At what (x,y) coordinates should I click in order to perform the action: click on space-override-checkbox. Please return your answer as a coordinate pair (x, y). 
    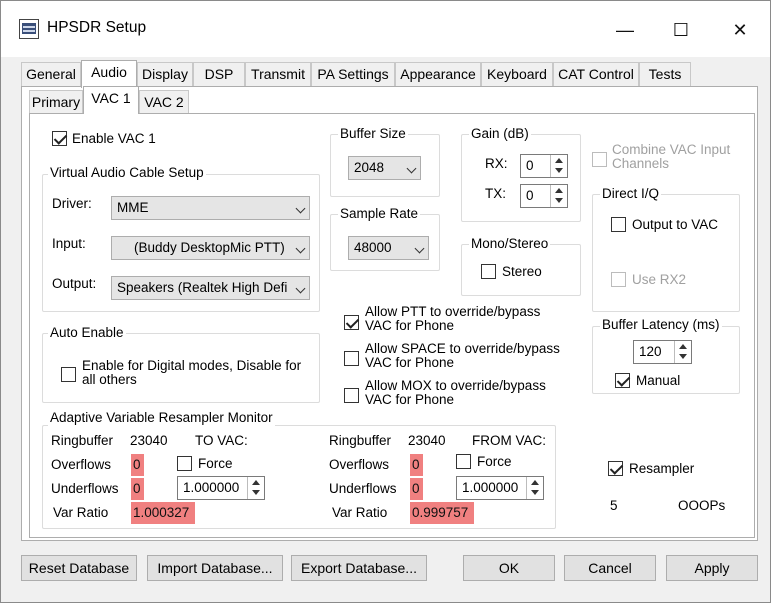
    Looking at the image, I should click on (351, 358).